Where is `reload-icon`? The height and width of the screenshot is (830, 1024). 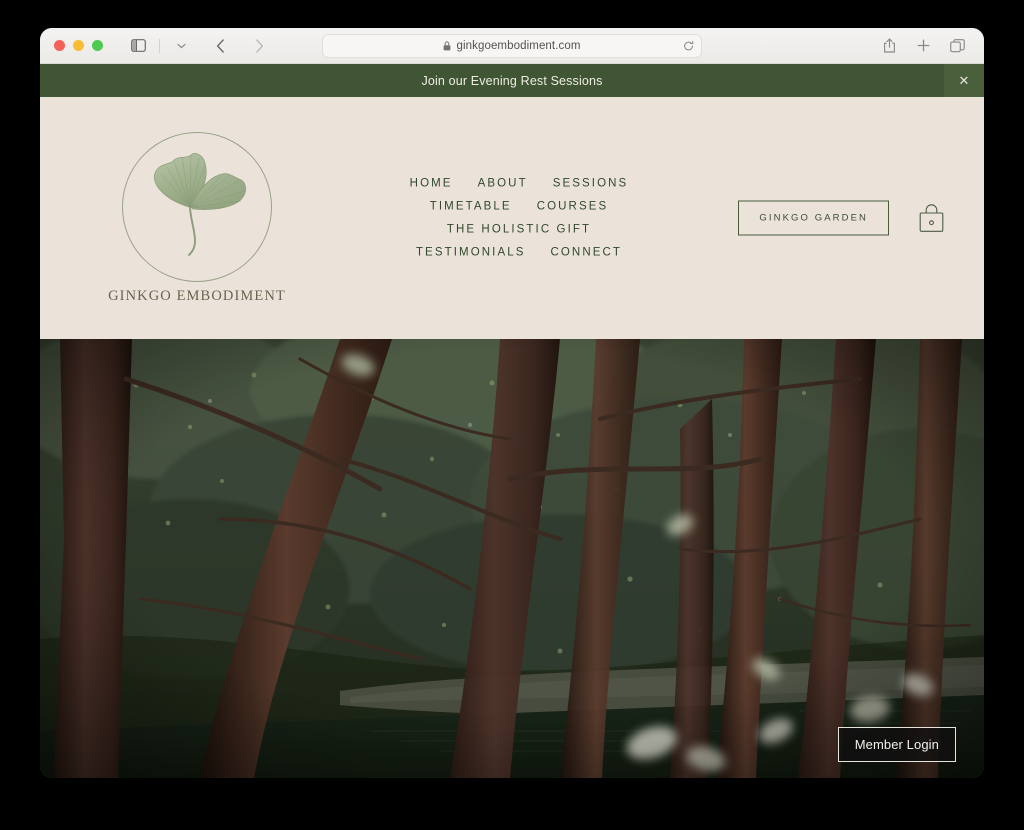
reload-icon is located at coordinates (688, 46).